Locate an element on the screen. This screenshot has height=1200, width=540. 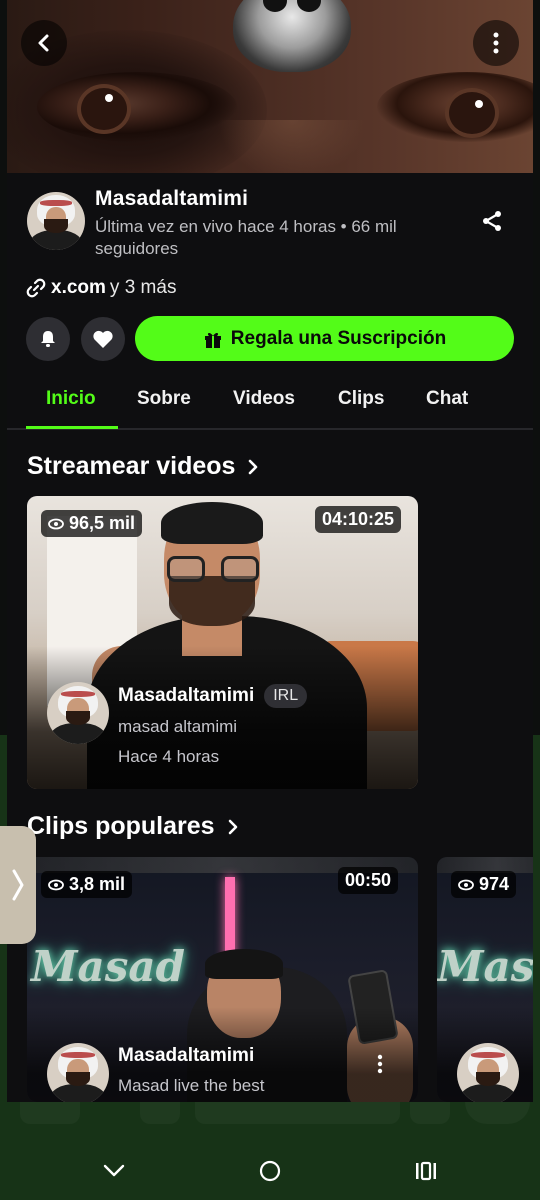
share-button is located at coordinates (492, 221).